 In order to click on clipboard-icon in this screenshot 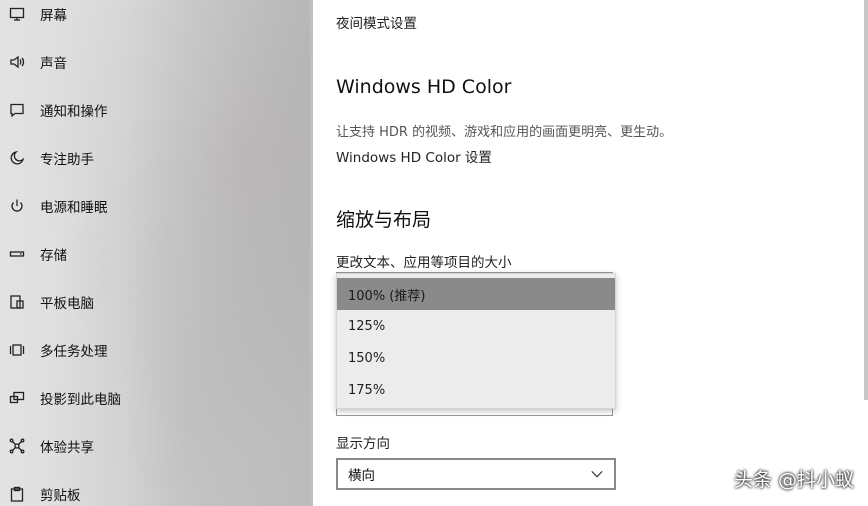, I will do `click(17, 494)`.